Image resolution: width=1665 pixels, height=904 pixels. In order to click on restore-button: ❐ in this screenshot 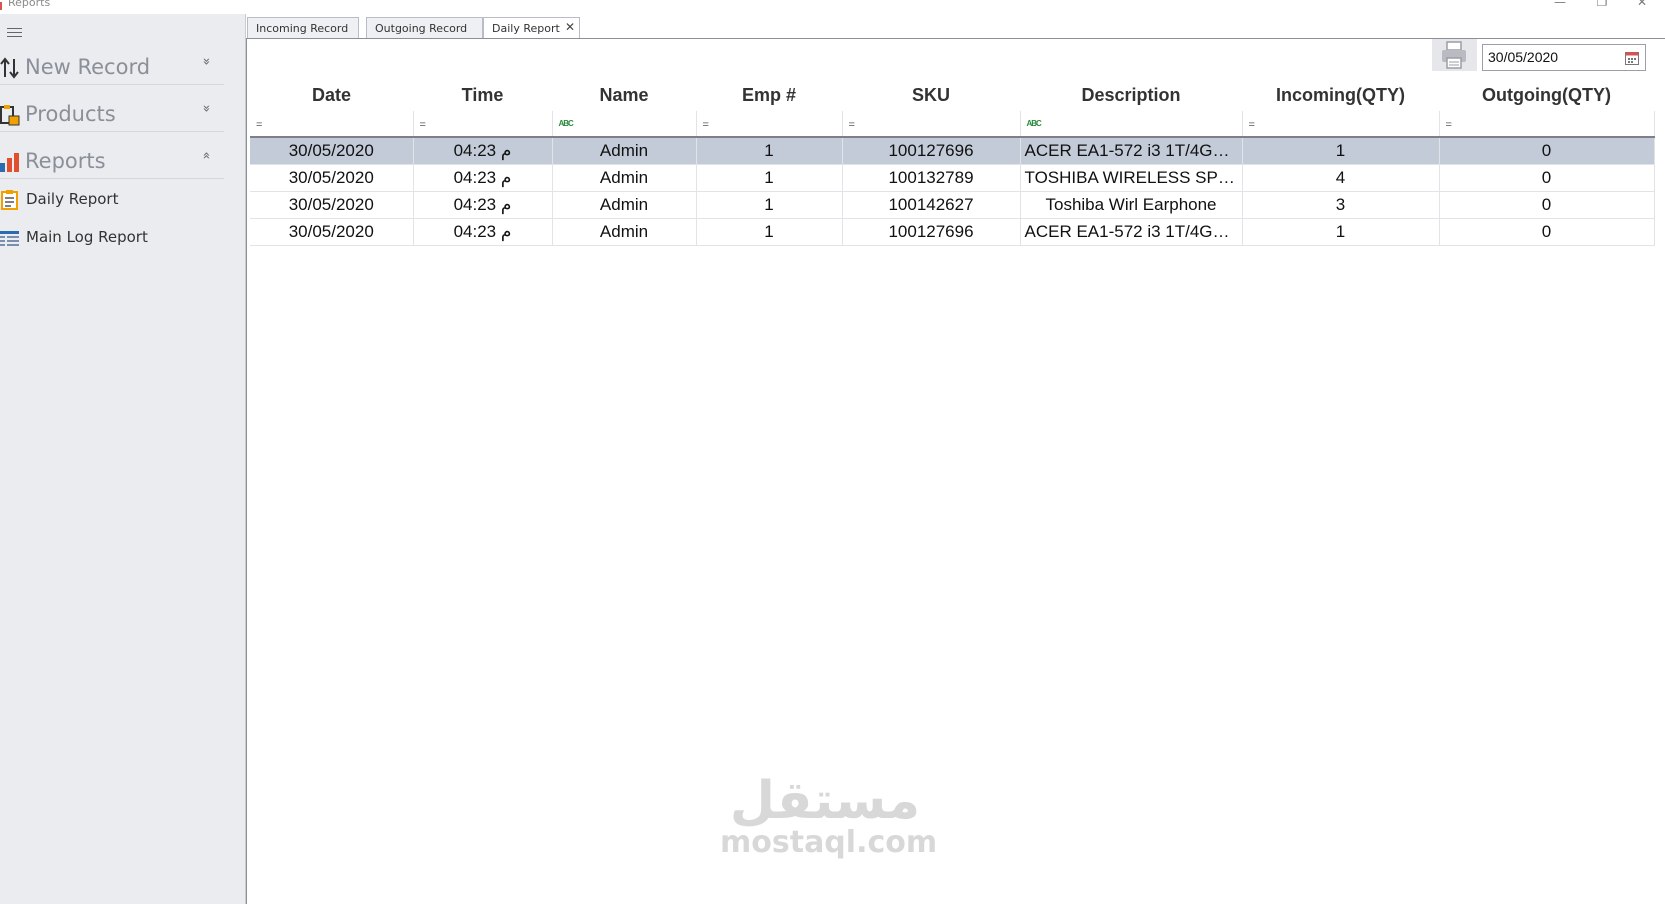, I will do `click(1602, 4)`.